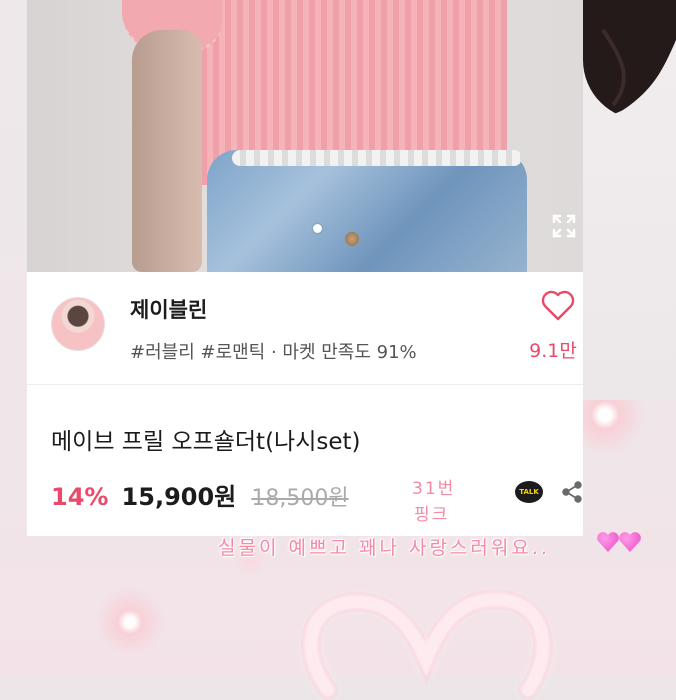 This screenshot has width=676, height=700. I want to click on discount-rate: 14%, so click(80, 497).